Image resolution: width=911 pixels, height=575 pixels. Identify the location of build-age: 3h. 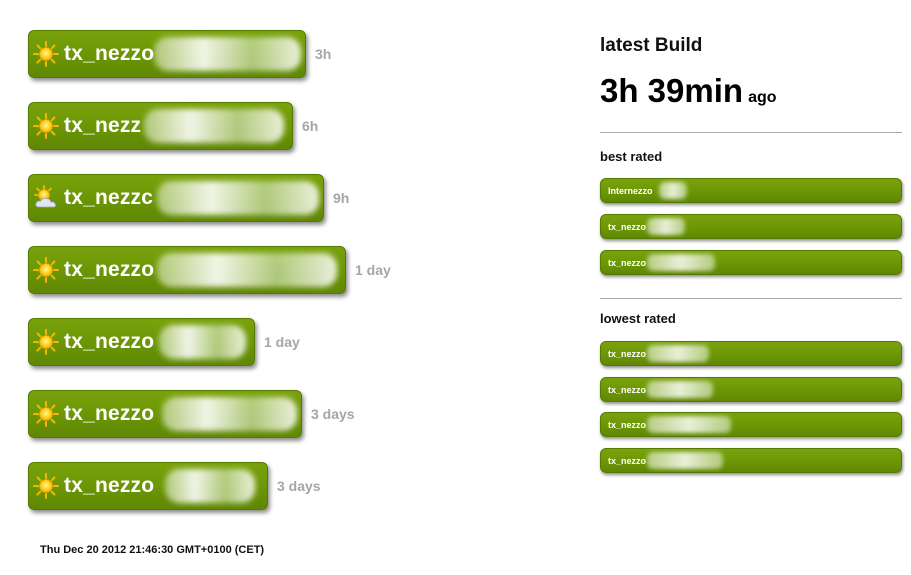
(323, 54).